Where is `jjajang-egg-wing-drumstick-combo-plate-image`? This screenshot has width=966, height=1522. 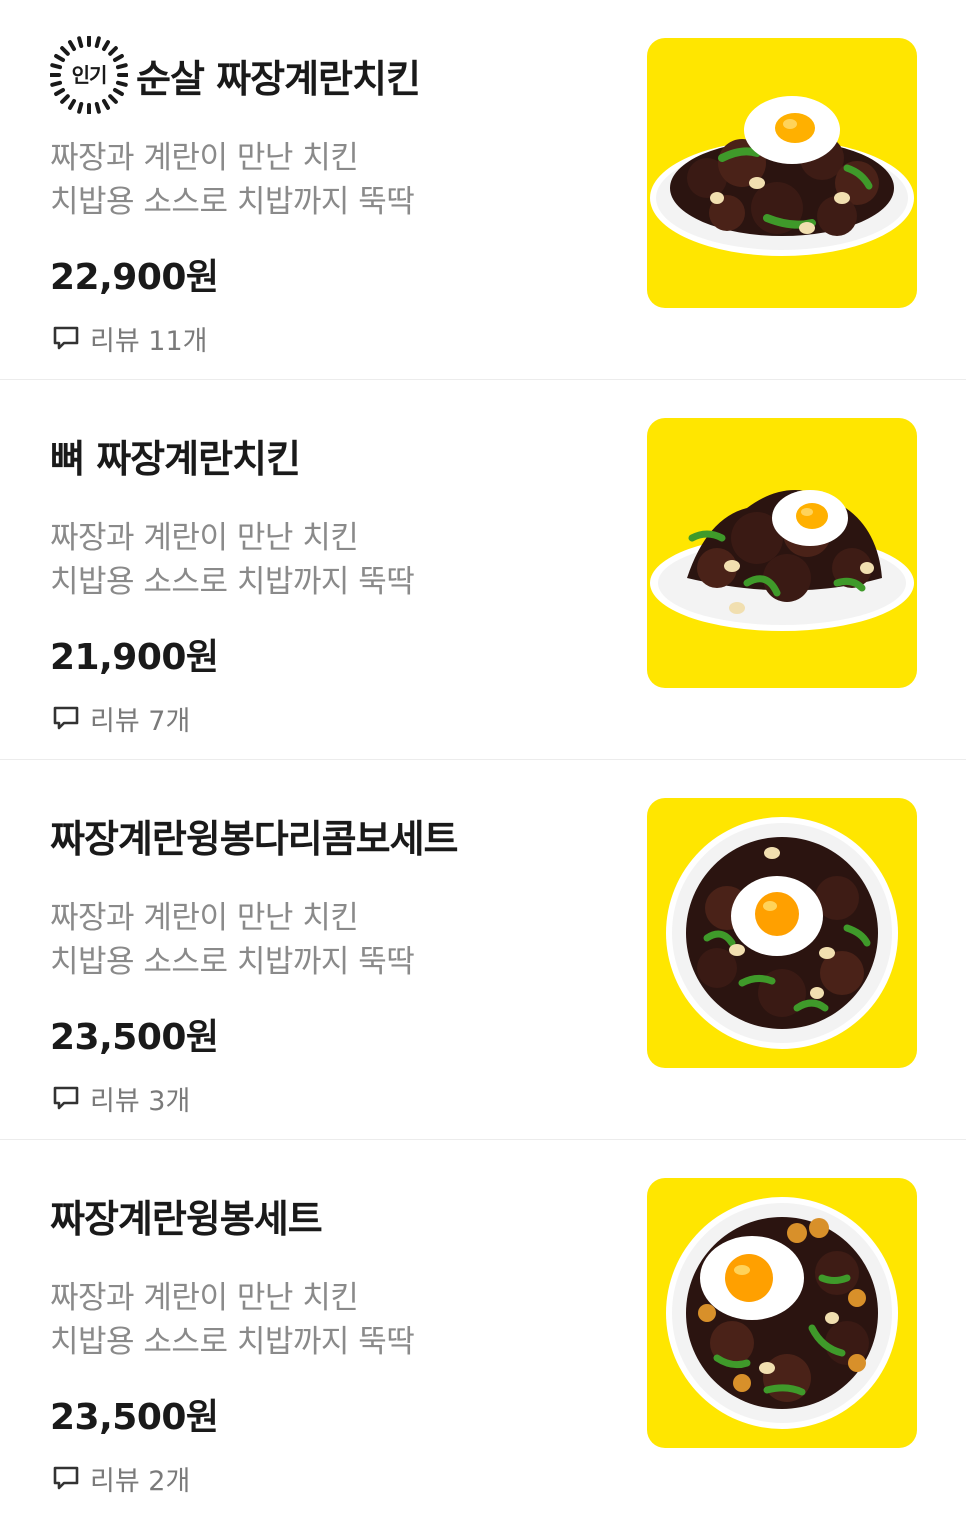 jjajang-egg-wing-drumstick-combo-plate-image is located at coordinates (782, 933).